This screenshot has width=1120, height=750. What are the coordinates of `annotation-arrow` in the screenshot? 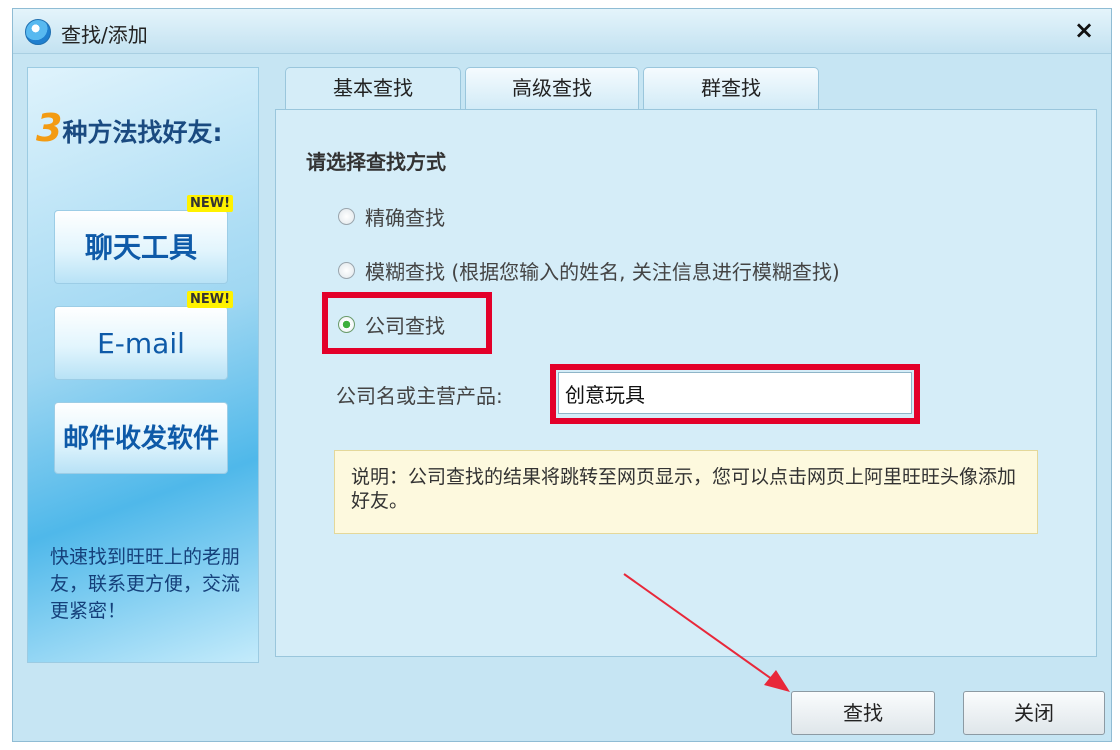 It's located at (706, 632).